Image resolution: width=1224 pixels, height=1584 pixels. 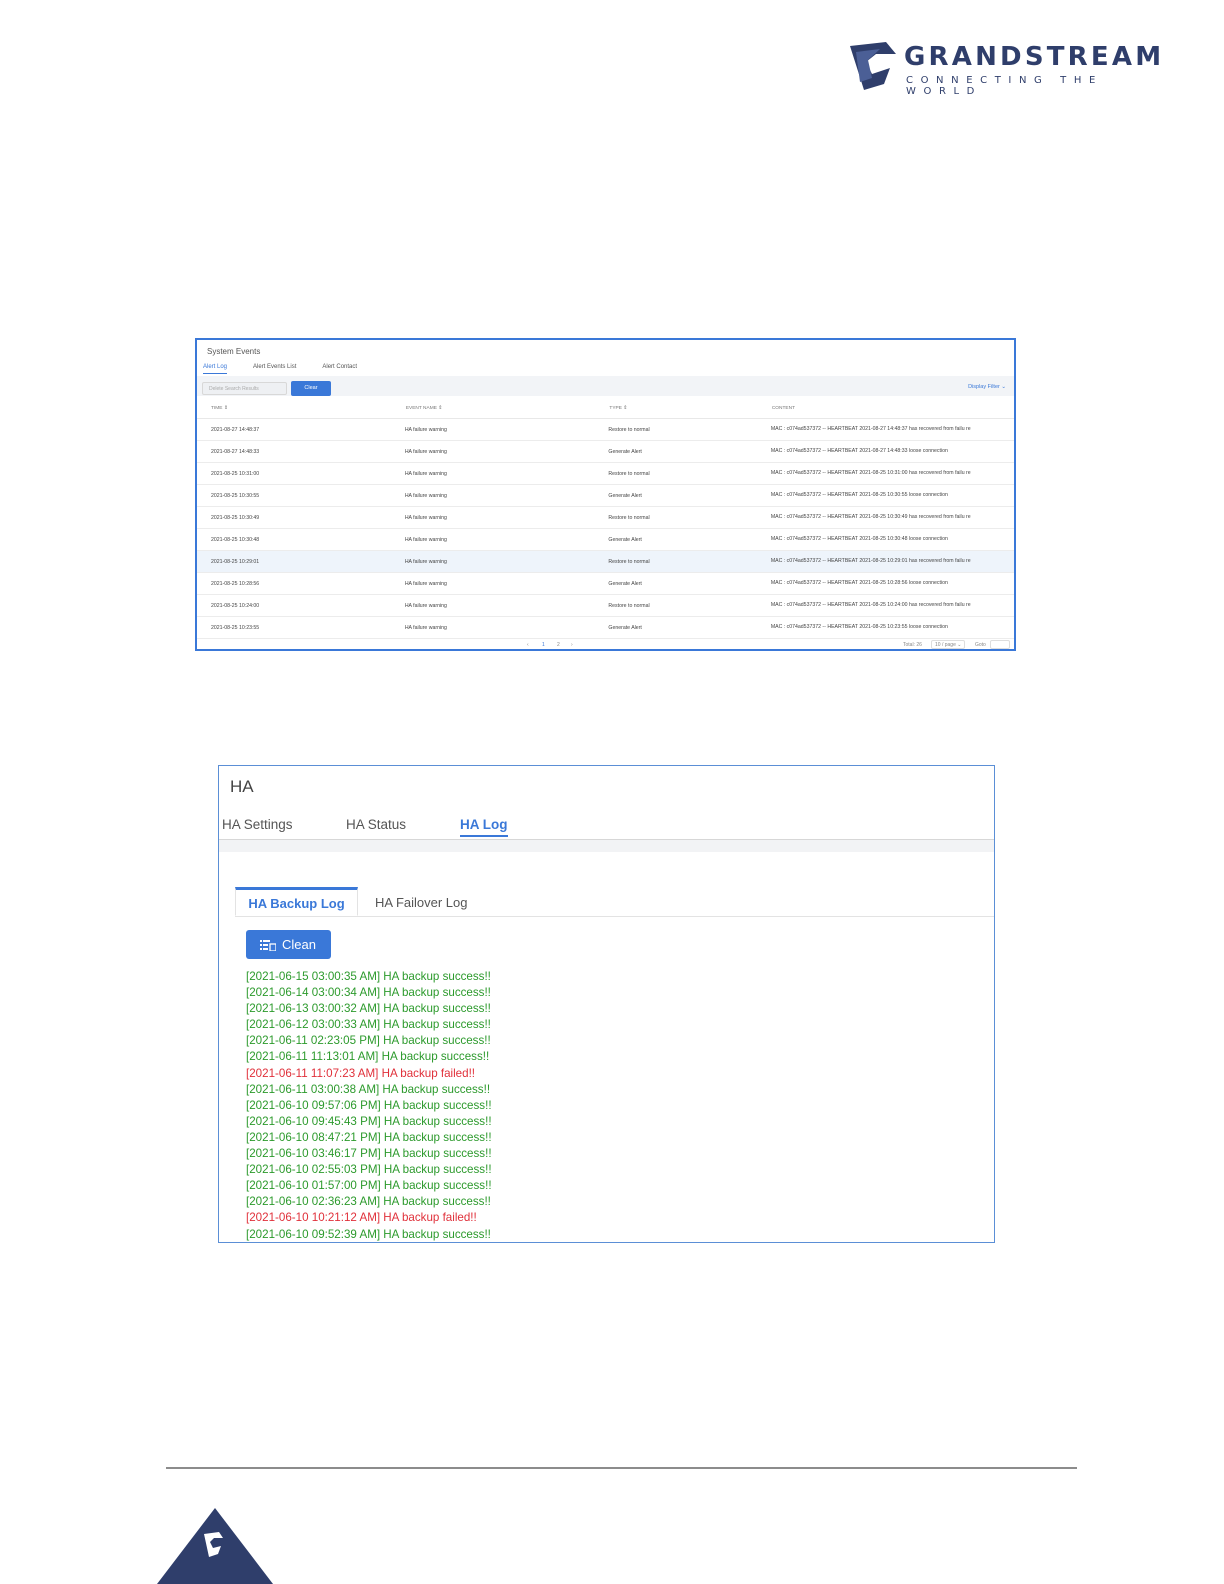 I want to click on tab-ha-status: HA Status, so click(x=376, y=826).